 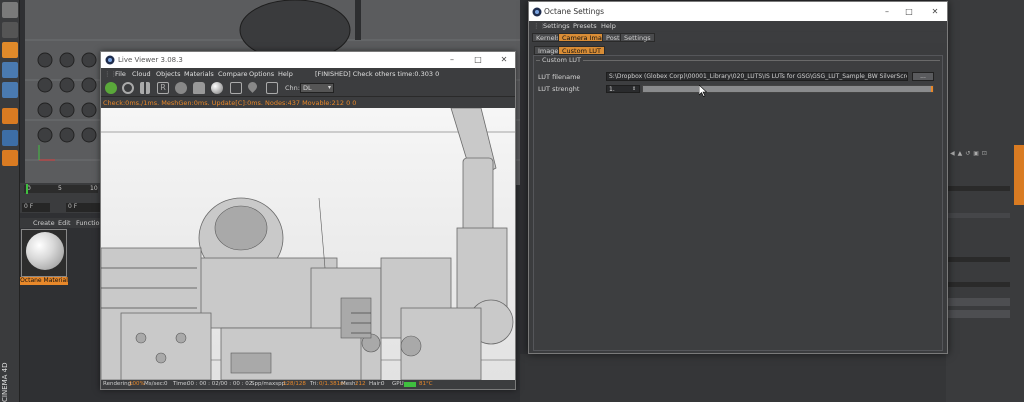 What do you see at coordinates (111, 88) in the screenshot?
I see `send-scene-icon` at bounding box center [111, 88].